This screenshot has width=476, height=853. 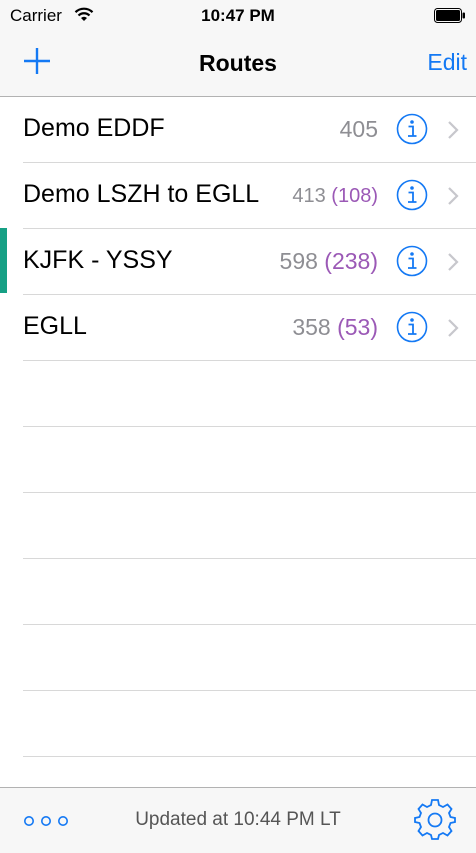 I want to click on page-title: Routes, so click(x=238, y=63).